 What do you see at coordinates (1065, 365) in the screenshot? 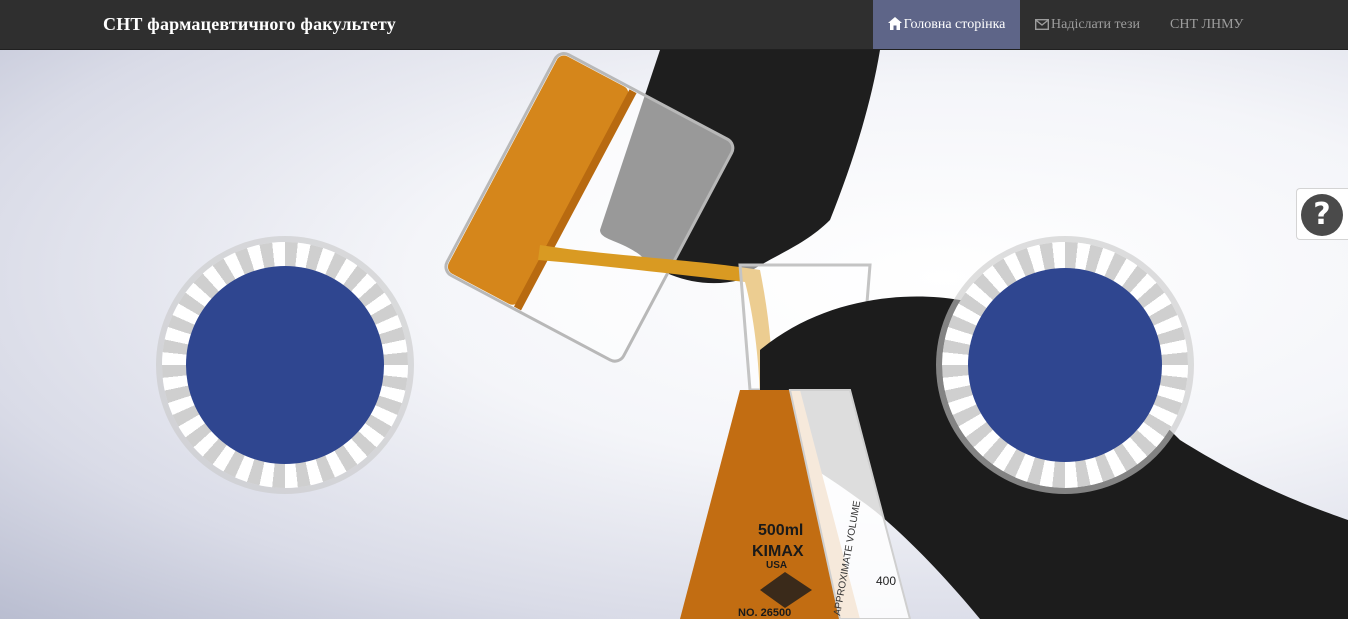
I see `faculty-emblem-right` at bounding box center [1065, 365].